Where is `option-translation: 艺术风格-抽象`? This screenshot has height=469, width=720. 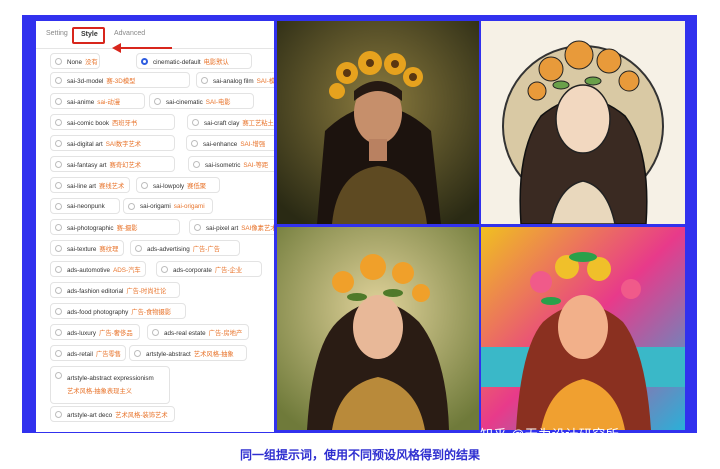 option-translation: 艺术风格-抽象 is located at coordinates (213, 354).